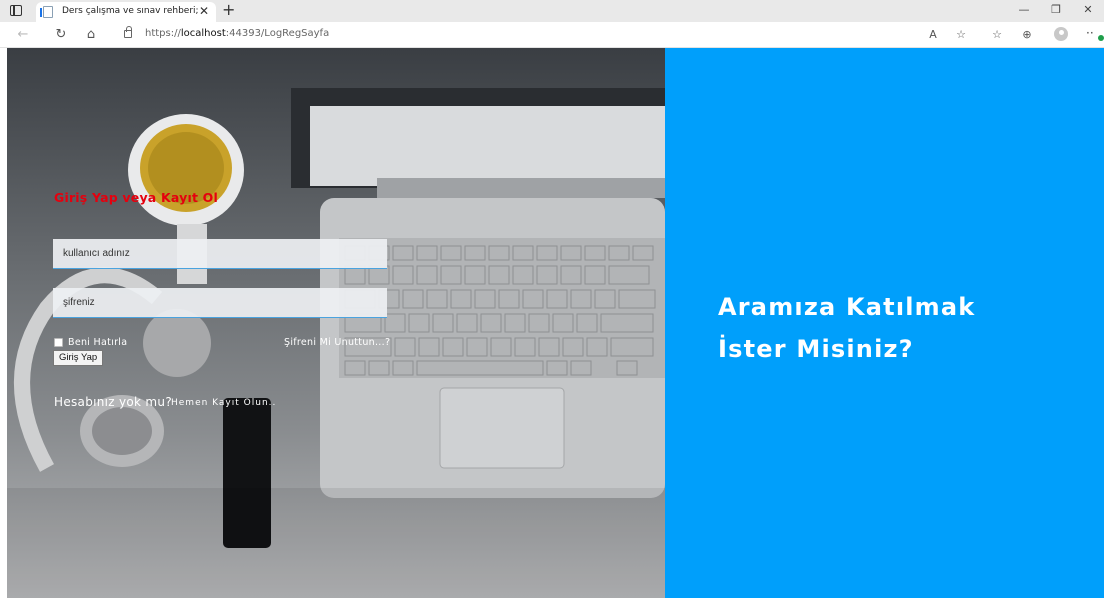 The image size is (1104, 598). What do you see at coordinates (128, 32) in the screenshot?
I see `lock-icon` at bounding box center [128, 32].